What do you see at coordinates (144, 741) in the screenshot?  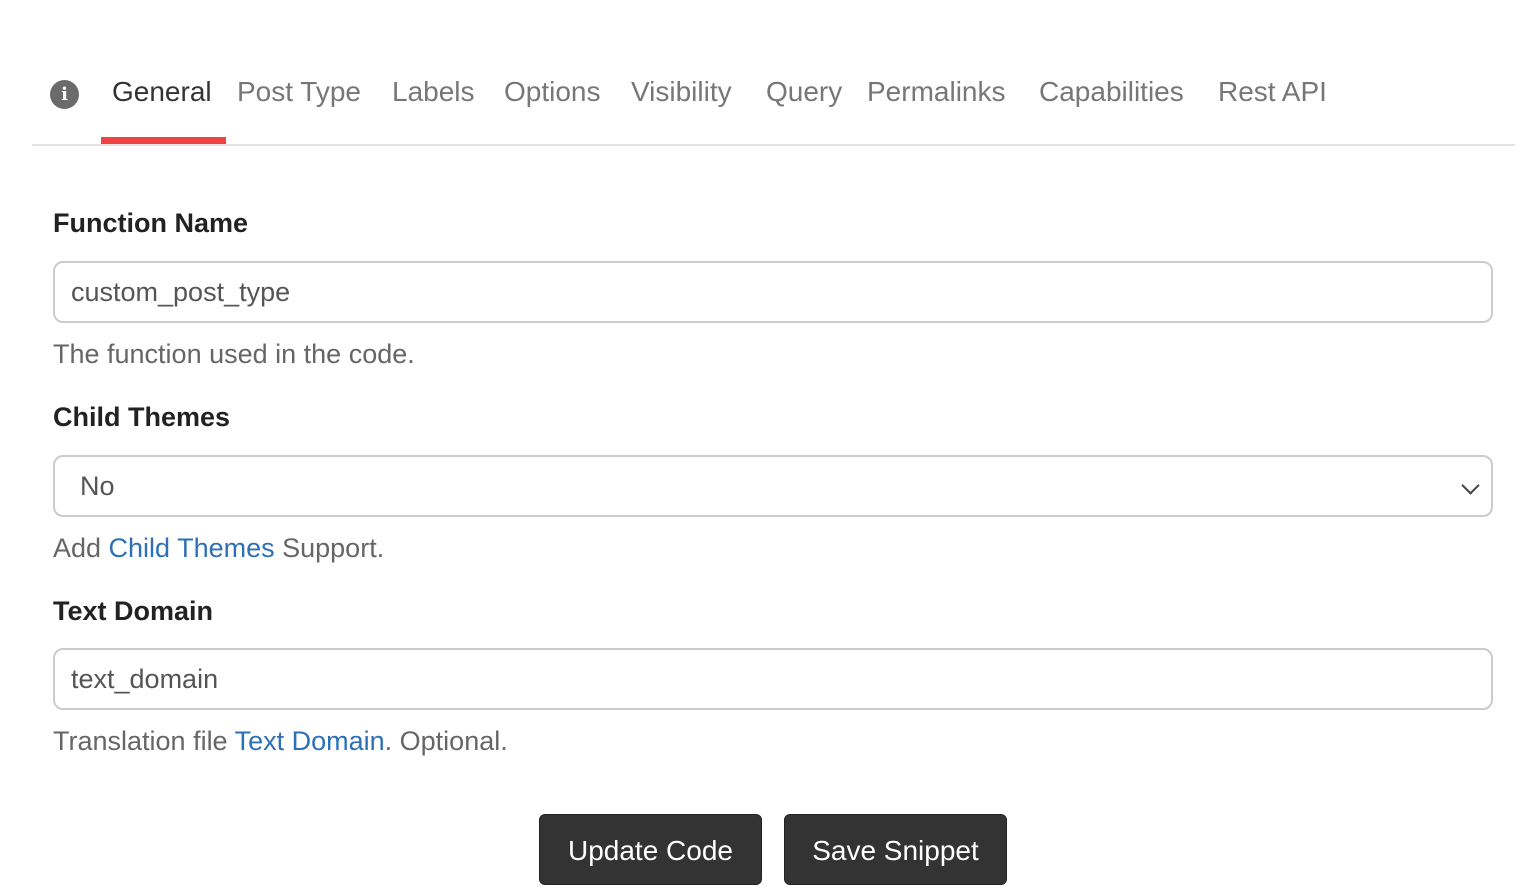 I see `help-text: Translation file` at bounding box center [144, 741].